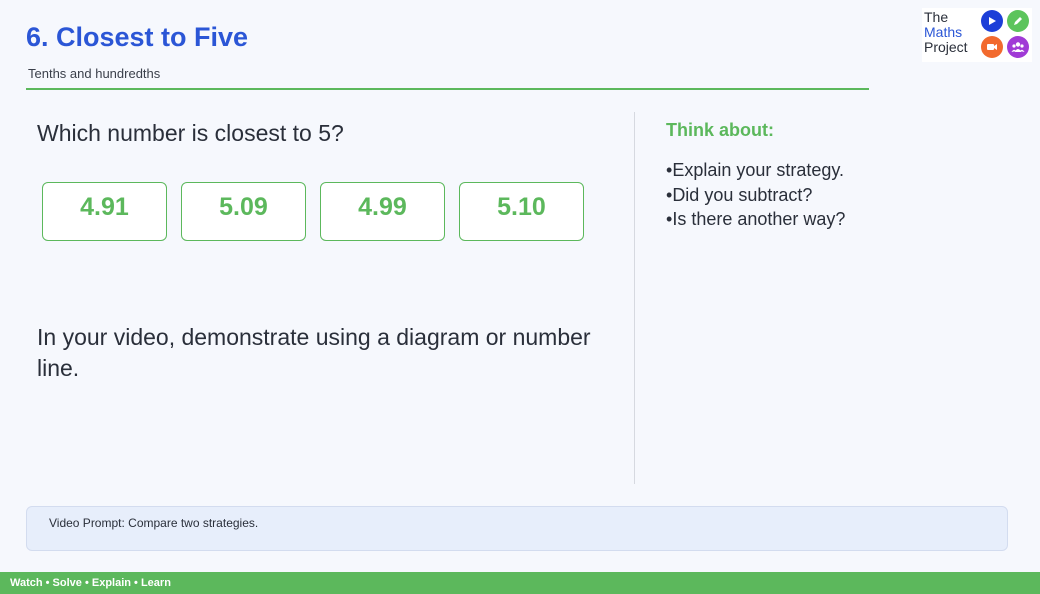 The height and width of the screenshot is (594, 1040). I want to click on answer-options: 4.91 5.09 4.99 5.10, so click(313, 211).